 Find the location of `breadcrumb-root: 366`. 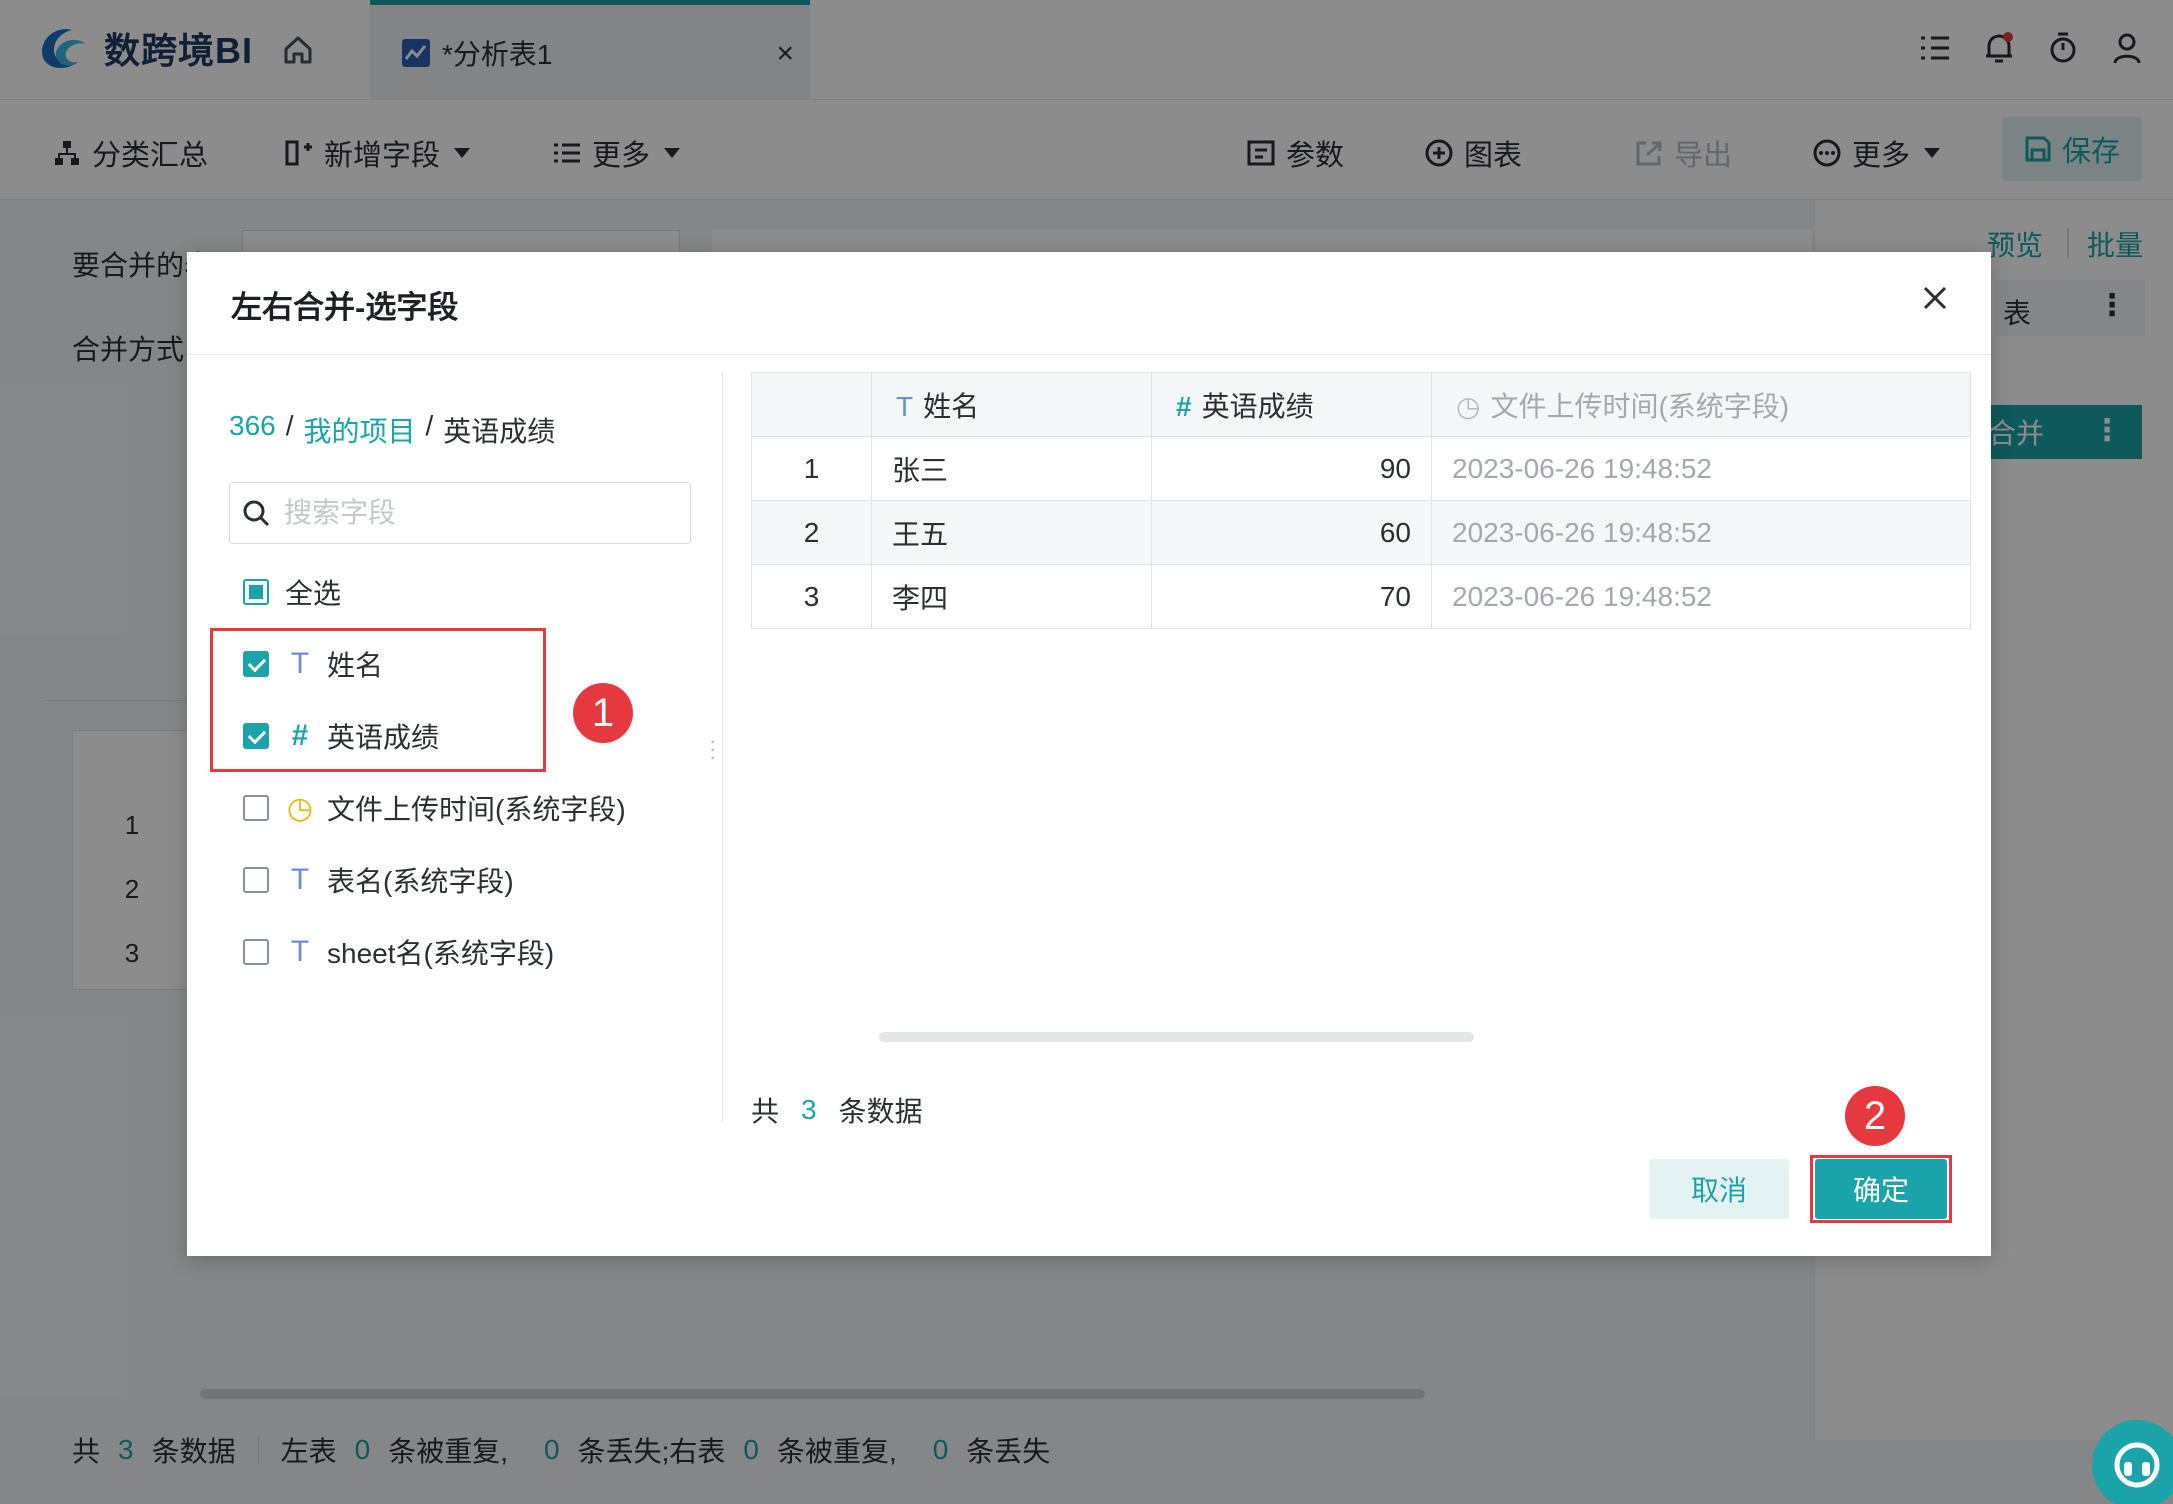

breadcrumb-root: 366 is located at coordinates (252, 430).